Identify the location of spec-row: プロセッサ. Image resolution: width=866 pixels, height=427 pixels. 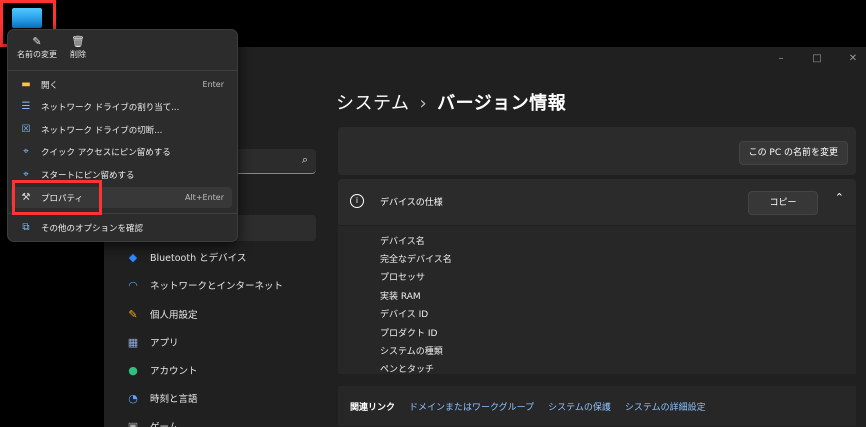
(403, 278).